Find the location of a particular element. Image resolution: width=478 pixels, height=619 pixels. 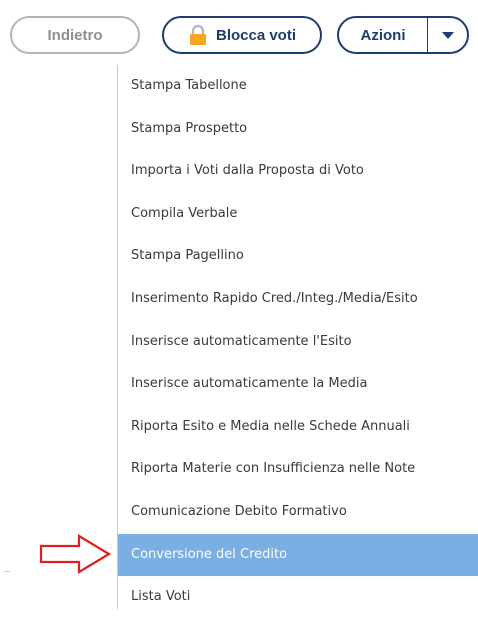

menu-item: Comunicazione Debito Formativo is located at coordinates (298, 512).